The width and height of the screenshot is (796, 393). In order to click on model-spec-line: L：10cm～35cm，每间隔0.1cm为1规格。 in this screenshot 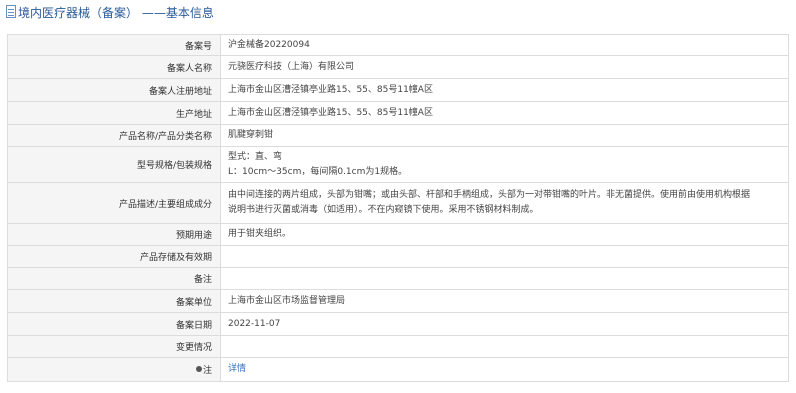, I will do `click(318, 171)`.